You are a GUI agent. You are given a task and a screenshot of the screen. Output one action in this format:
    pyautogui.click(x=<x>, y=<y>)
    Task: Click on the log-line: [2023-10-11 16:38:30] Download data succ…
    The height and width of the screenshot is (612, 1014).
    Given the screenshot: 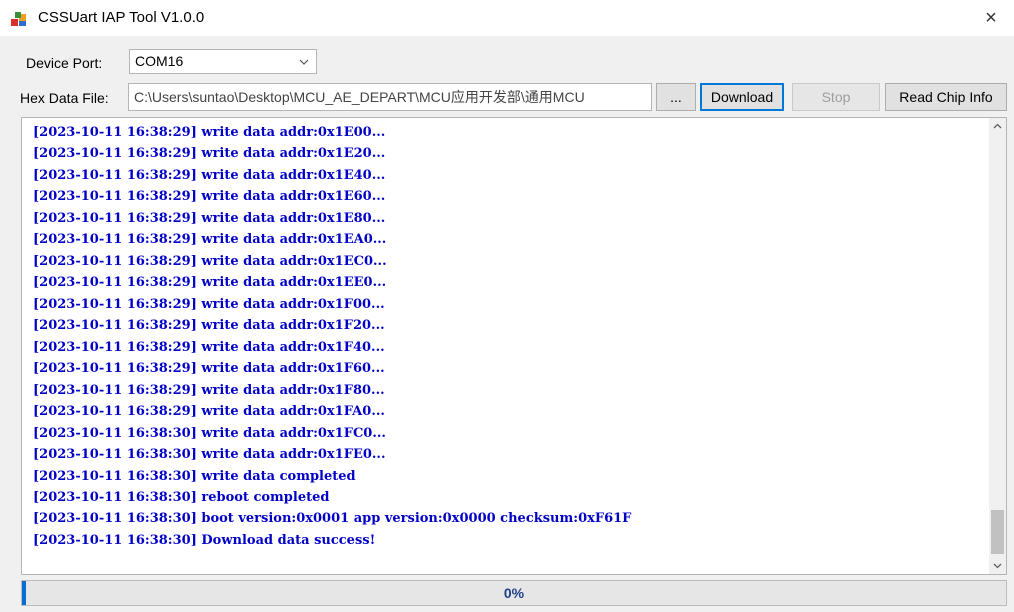 What is the action you would take?
    pyautogui.click(x=204, y=540)
    